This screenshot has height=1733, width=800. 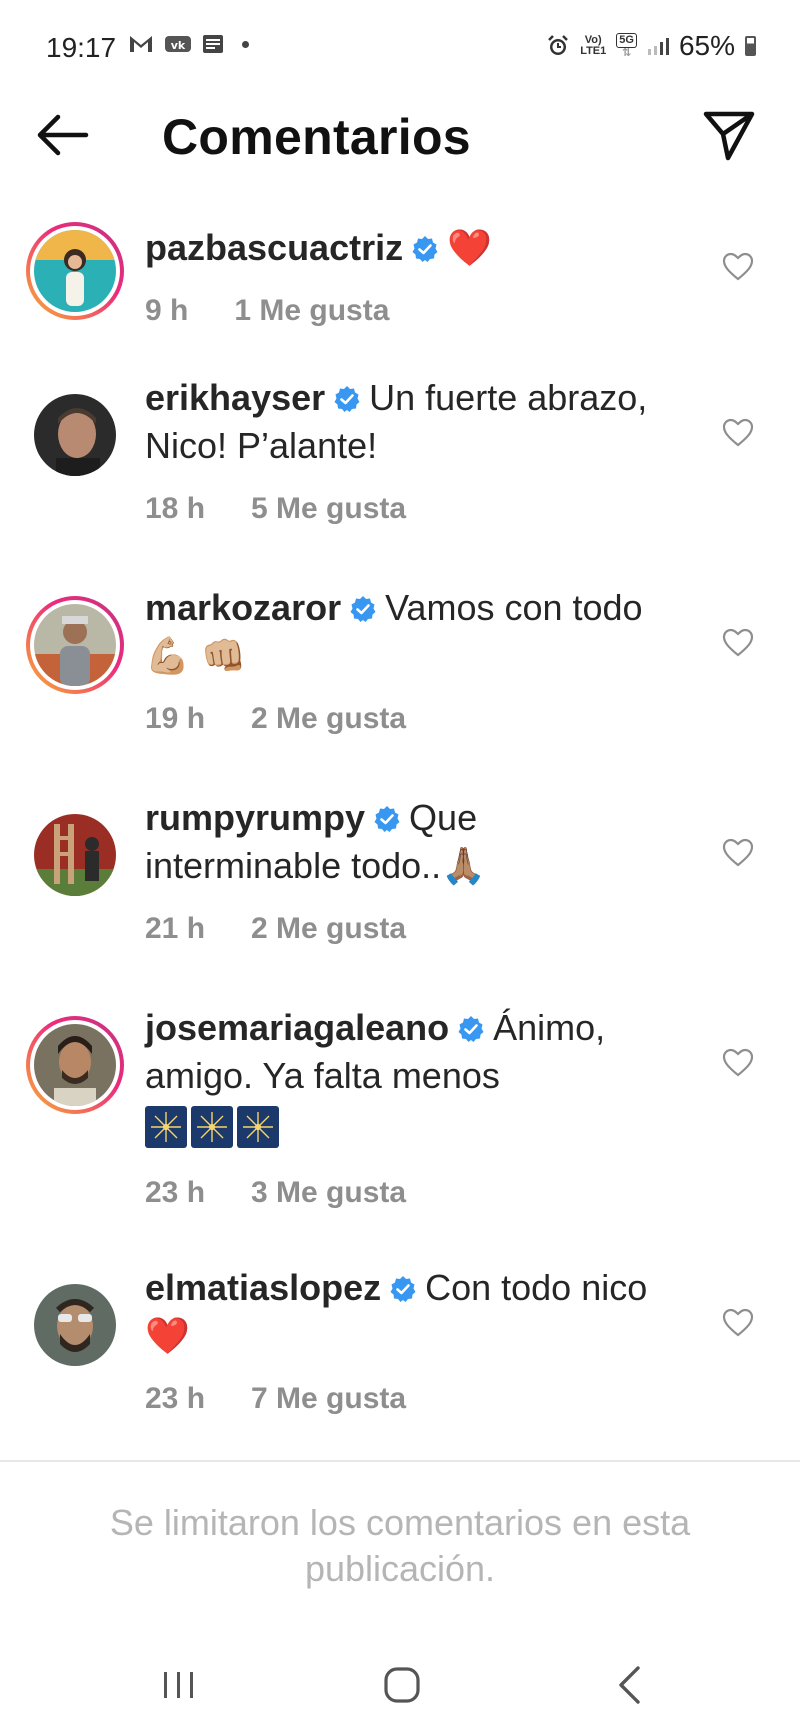 I want to click on comment-username: josemariagaleano, so click(x=297, y=1027).